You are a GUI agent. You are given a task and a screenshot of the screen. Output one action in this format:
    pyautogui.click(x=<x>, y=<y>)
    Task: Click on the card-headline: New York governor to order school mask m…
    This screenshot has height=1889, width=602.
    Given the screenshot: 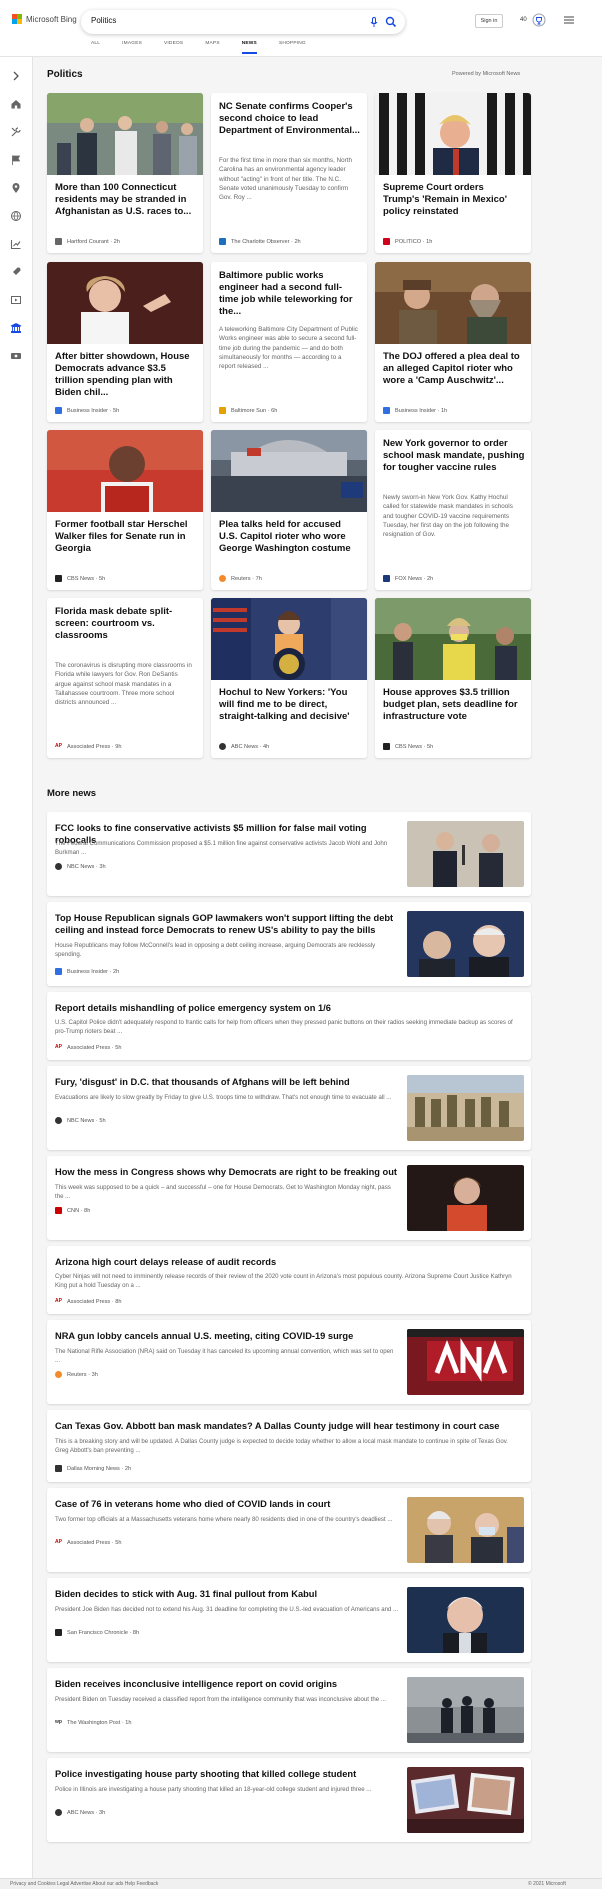 What is the action you would take?
    pyautogui.click(x=454, y=456)
    